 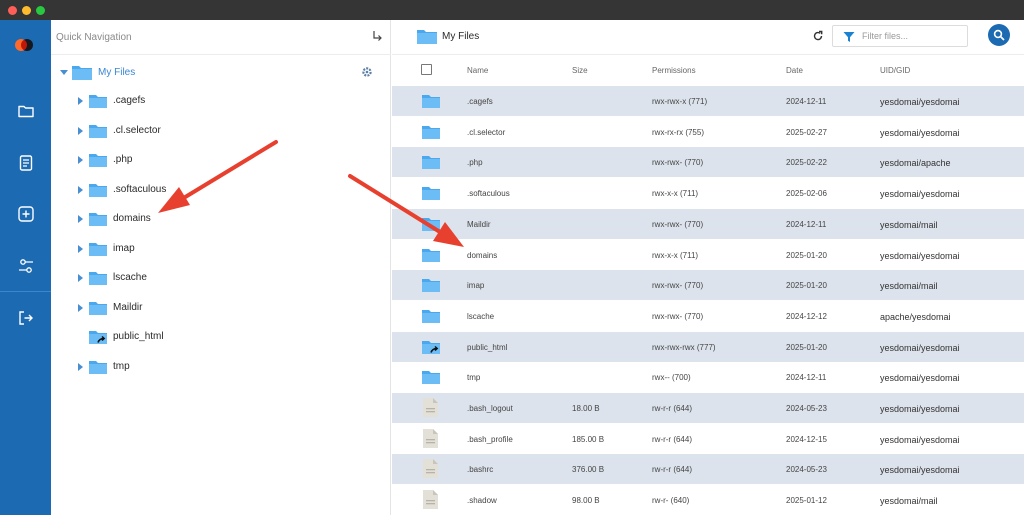 What do you see at coordinates (221, 337) in the screenshot?
I see `tree-item: public_html` at bounding box center [221, 337].